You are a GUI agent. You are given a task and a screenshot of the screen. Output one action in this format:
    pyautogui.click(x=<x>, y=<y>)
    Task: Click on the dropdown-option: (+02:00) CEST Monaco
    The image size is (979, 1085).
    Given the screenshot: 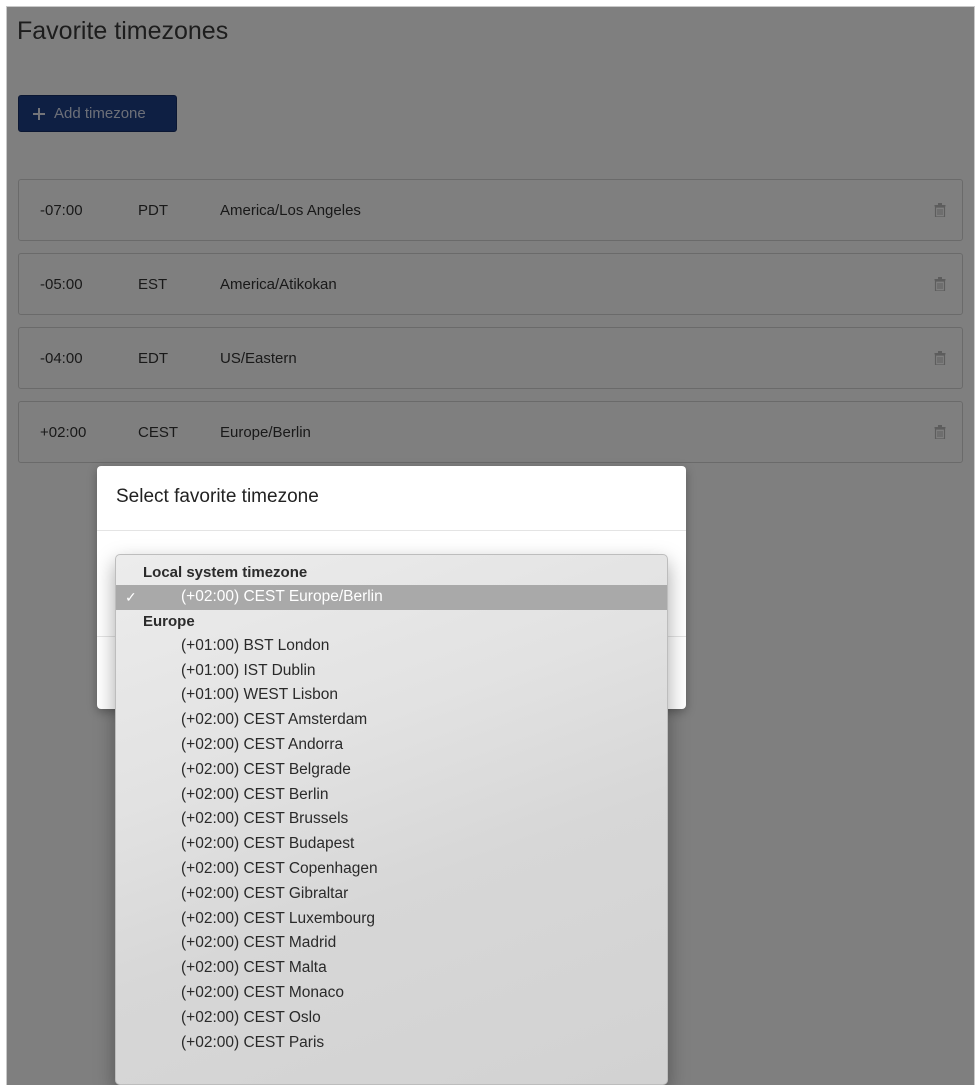 What is the action you would take?
    pyautogui.click(x=391, y=993)
    